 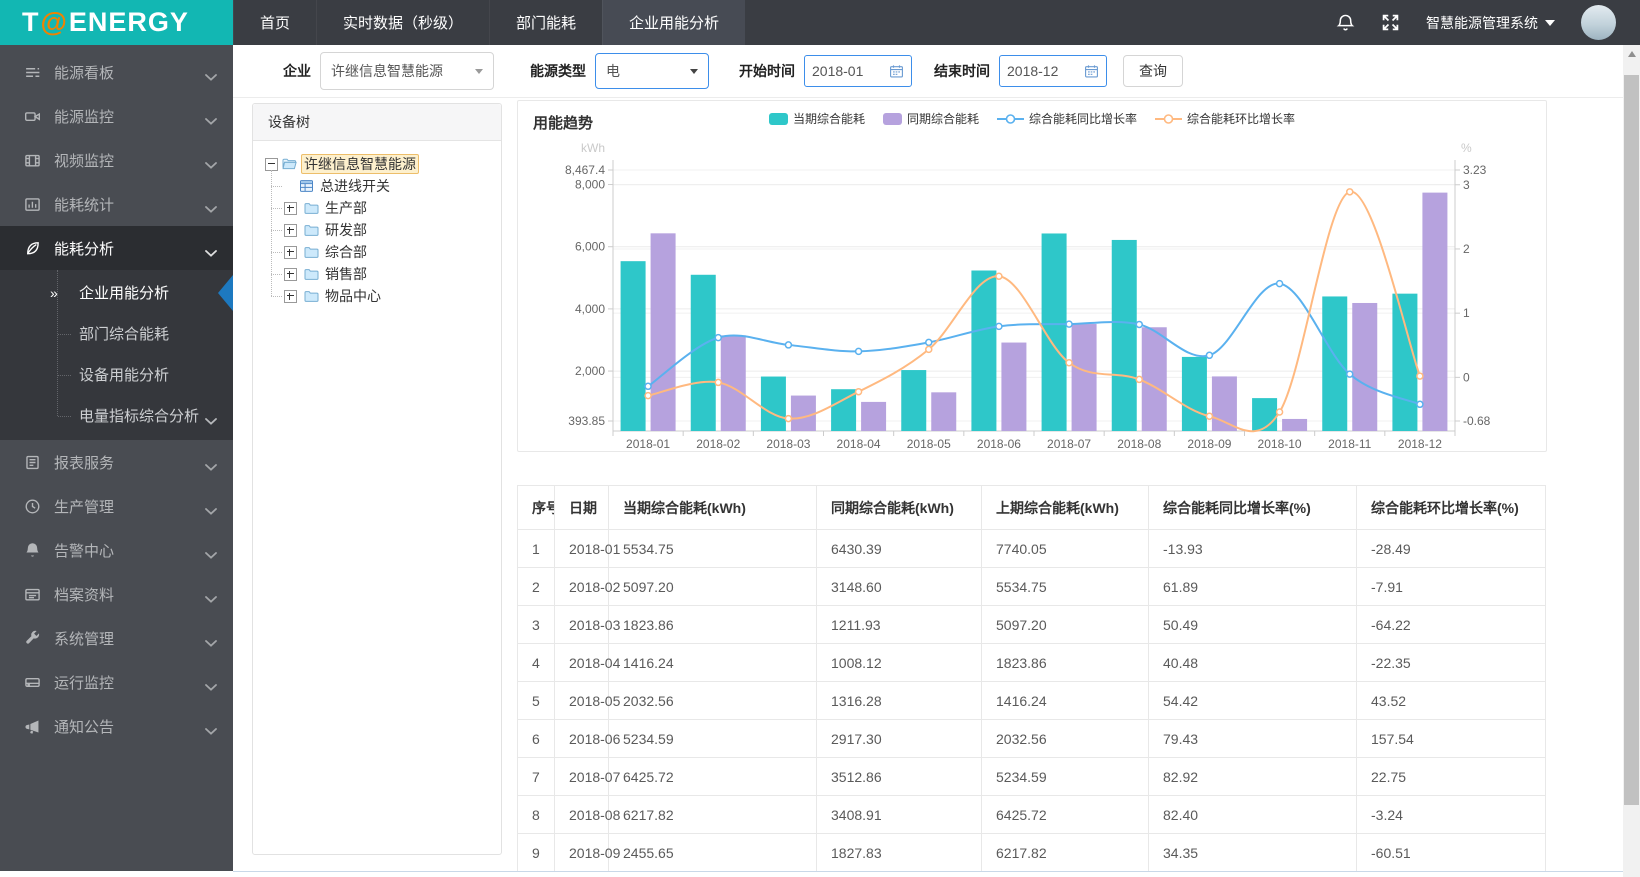 I want to click on column-header: 当期综合能耗(kWh), so click(x=712, y=507).